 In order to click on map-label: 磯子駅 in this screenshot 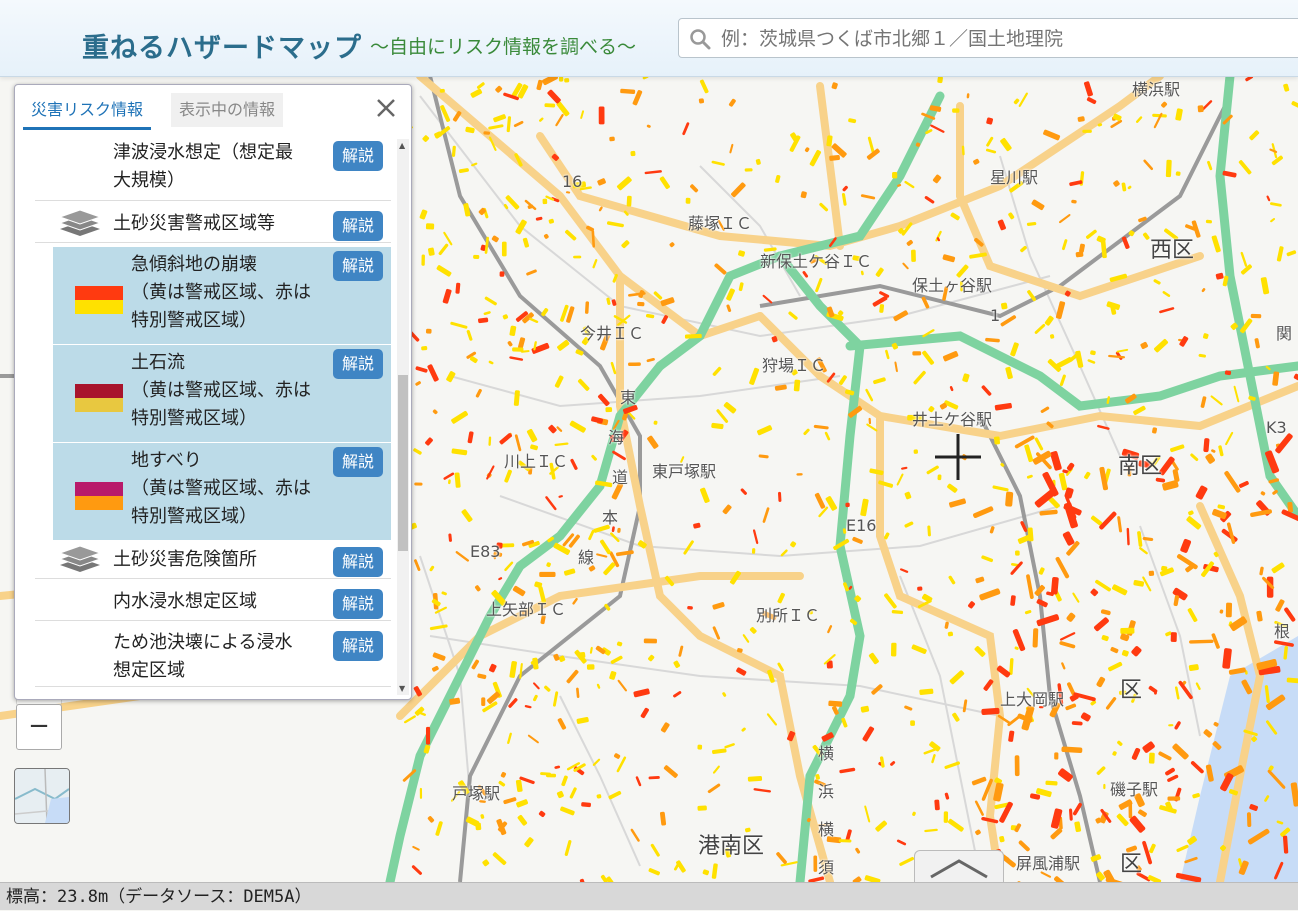, I will do `click(1134, 789)`.